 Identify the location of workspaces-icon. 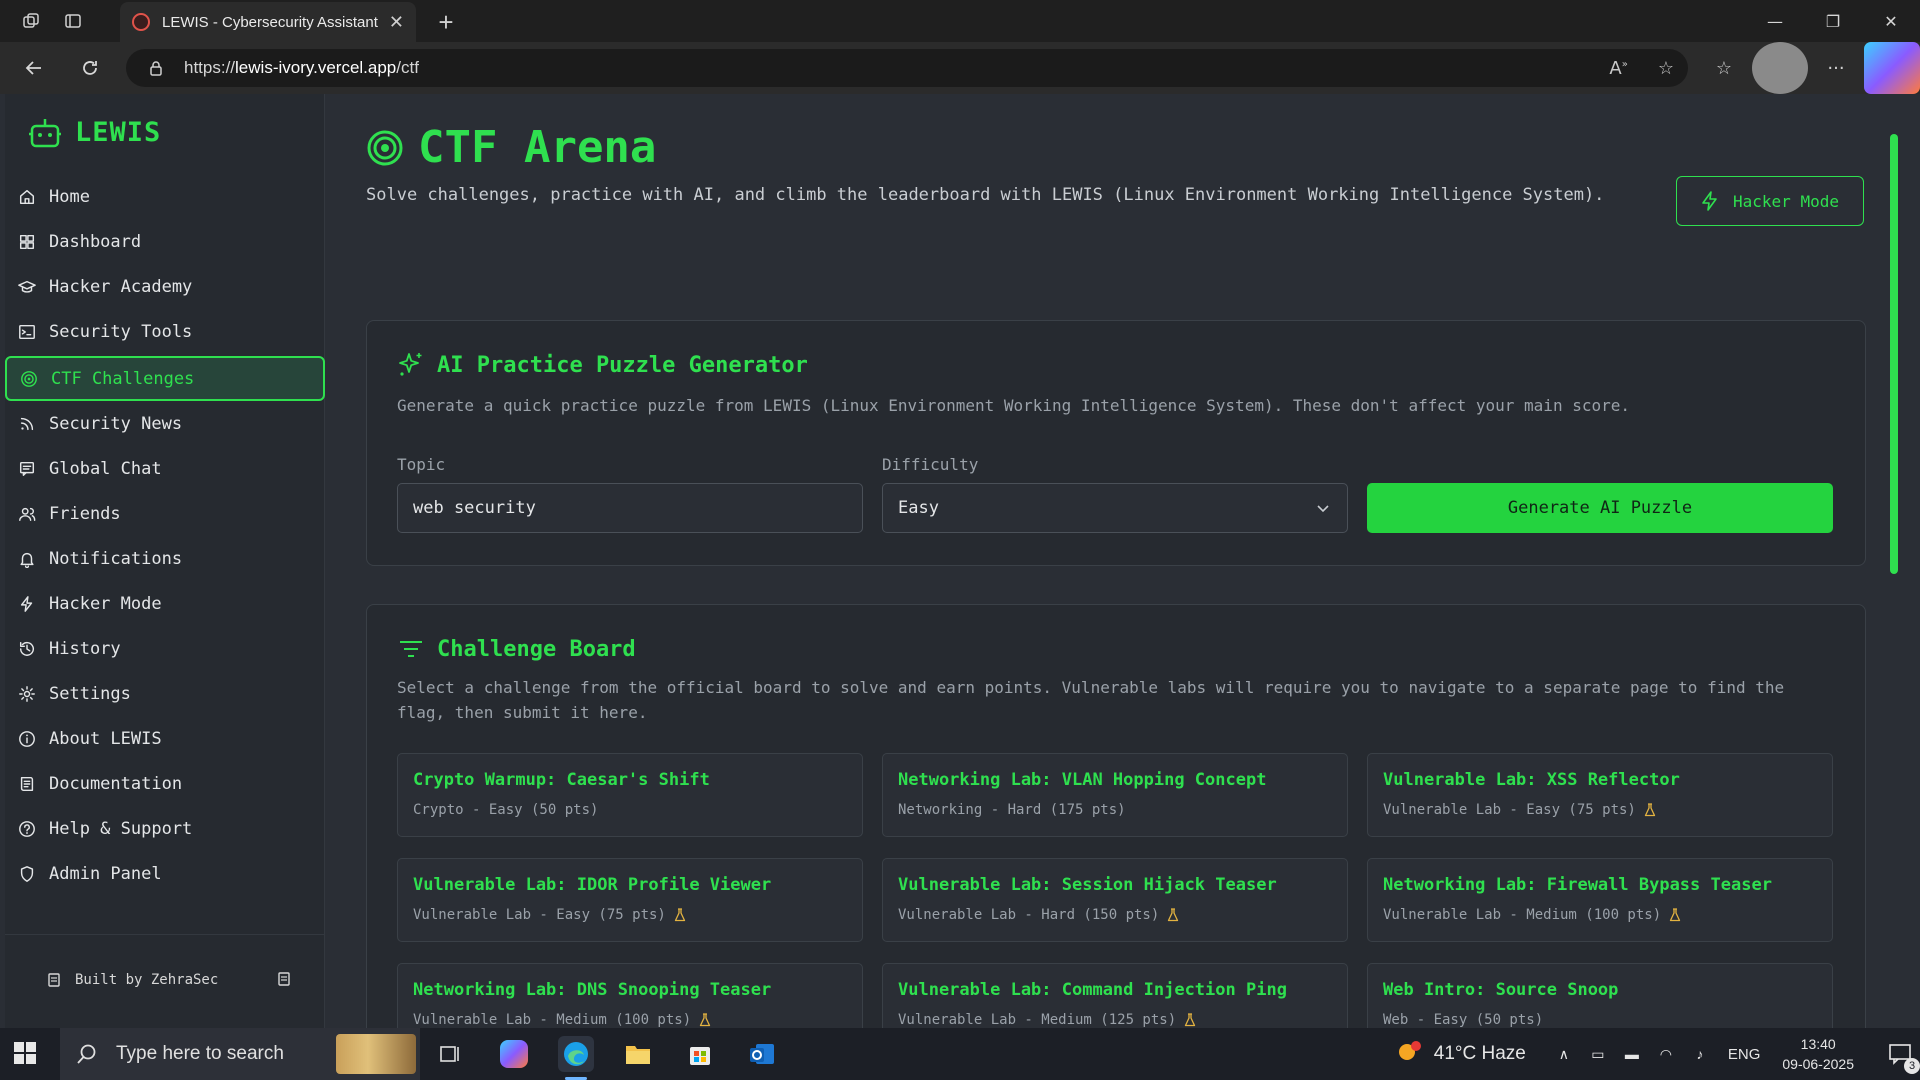
(31, 21).